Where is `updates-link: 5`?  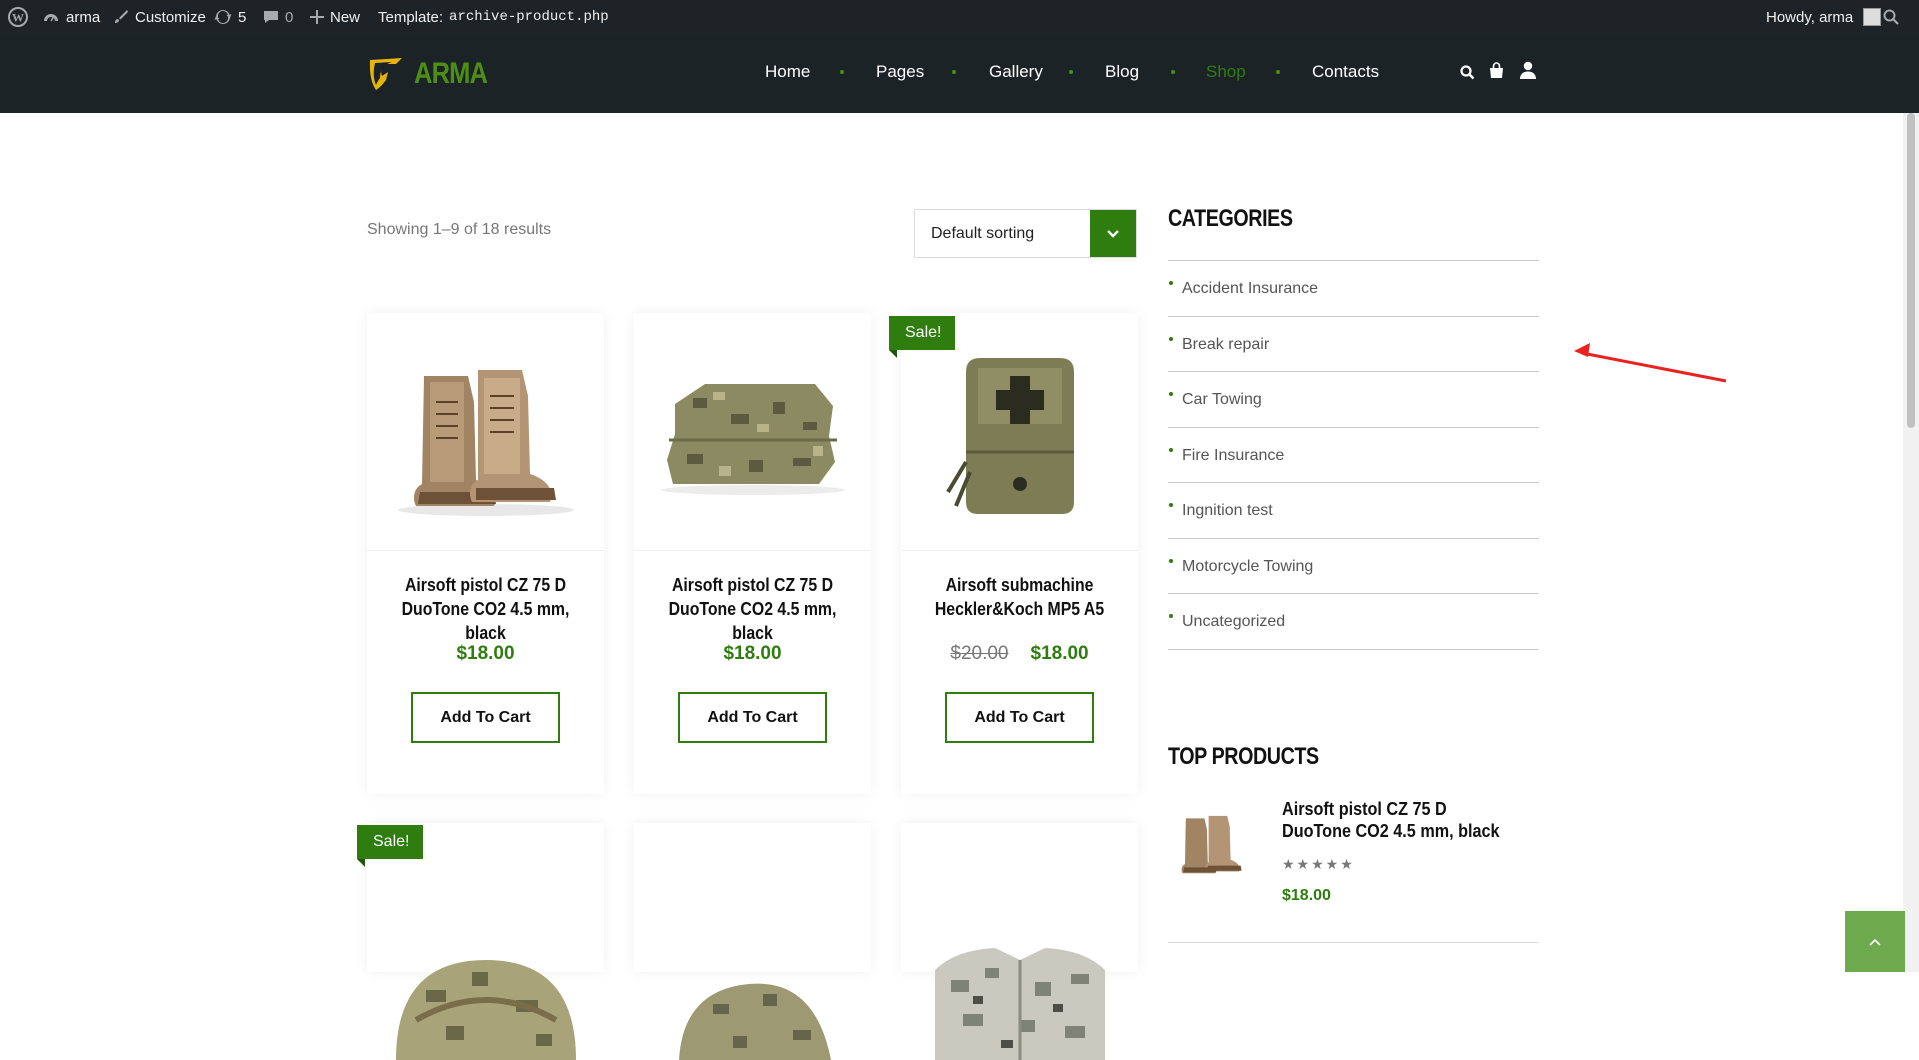 updates-link: 5 is located at coordinates (230, 17).